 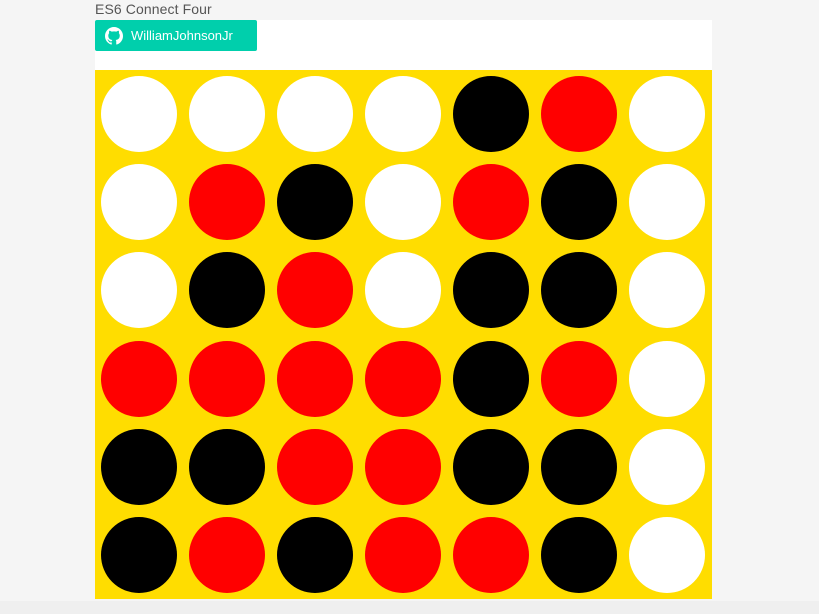 What do you see at coordinates (227, 554) in the screenshot?
I see `board-cell-red-r6-c2` at bounding box center [227, 554].